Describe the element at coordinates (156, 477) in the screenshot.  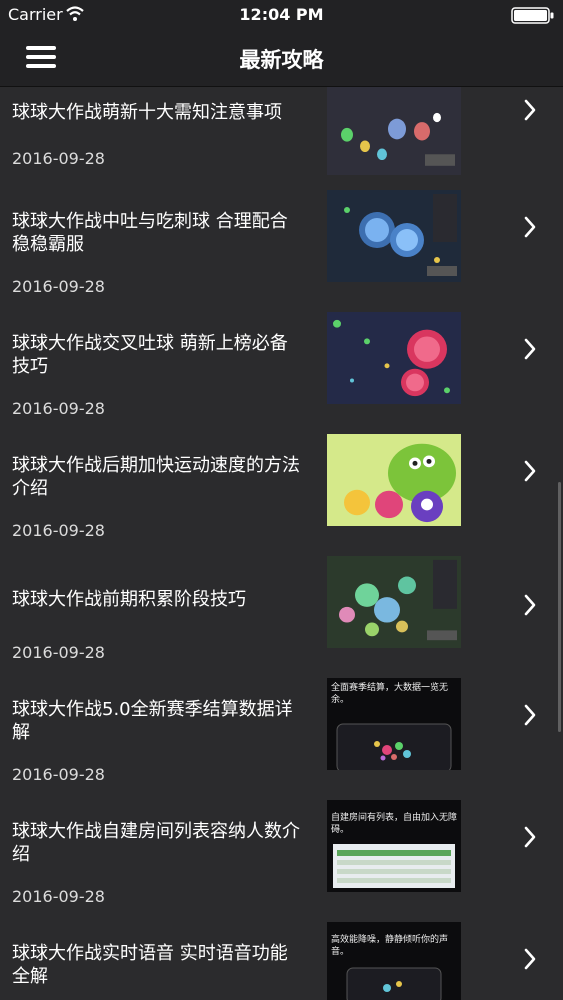
I see `article-title: 球球大作战后期加快运动速度的方法介绍` at that location.